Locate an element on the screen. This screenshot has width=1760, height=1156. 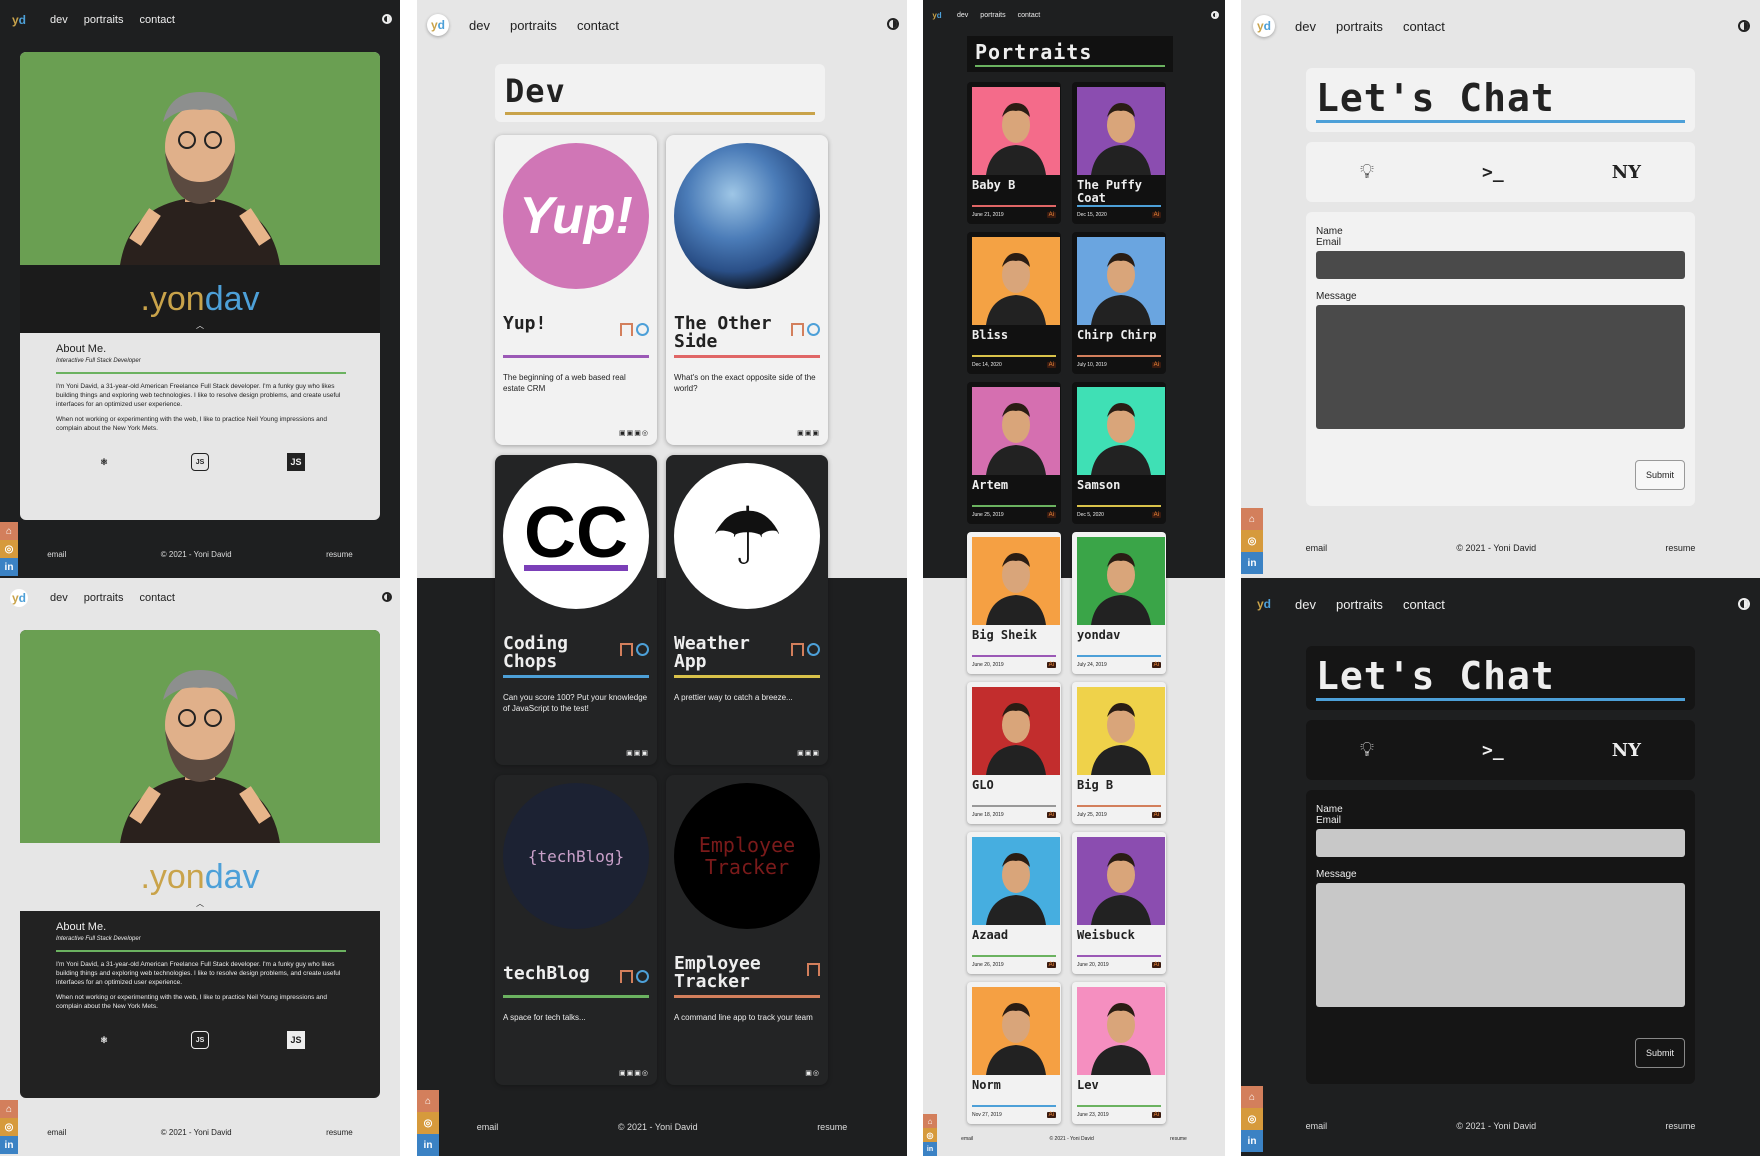
portrait-card: Bliss Dec 14, 2020 Ai is located at coordinates (1014, 303).